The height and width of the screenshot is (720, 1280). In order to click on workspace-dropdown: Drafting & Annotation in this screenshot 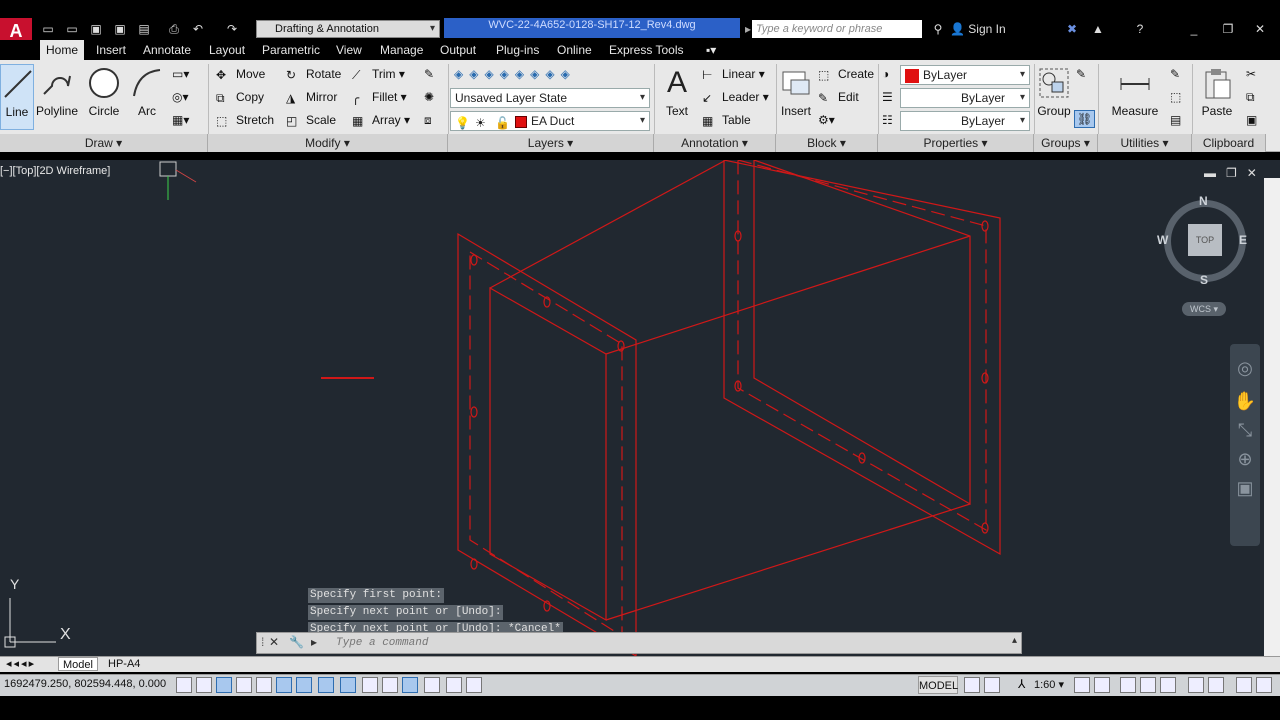, I will do `click(348, 29)`.